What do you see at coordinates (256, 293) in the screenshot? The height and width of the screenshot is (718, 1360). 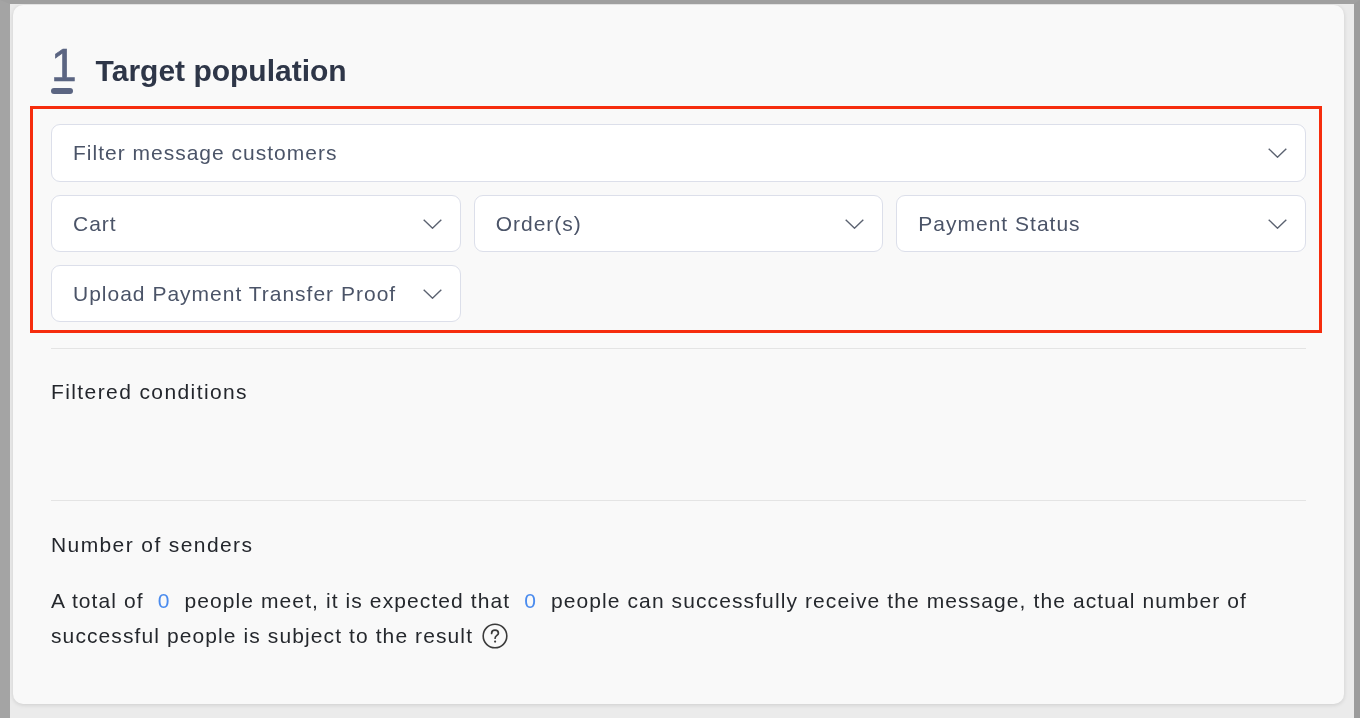 I see `dropdown: Upload Payment Transfer Proof` at bounding box center [256, 293].